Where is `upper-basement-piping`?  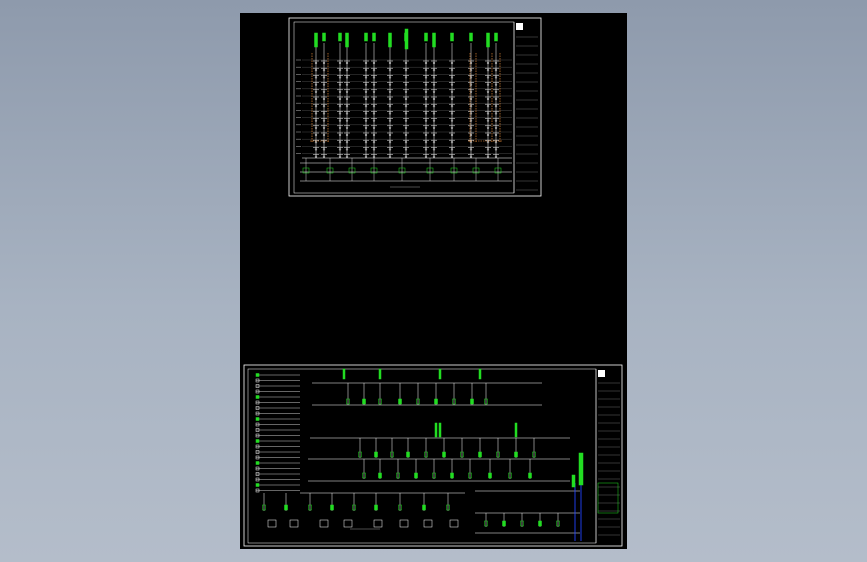 upper-basement-piping is located at coordinates (406, 173).